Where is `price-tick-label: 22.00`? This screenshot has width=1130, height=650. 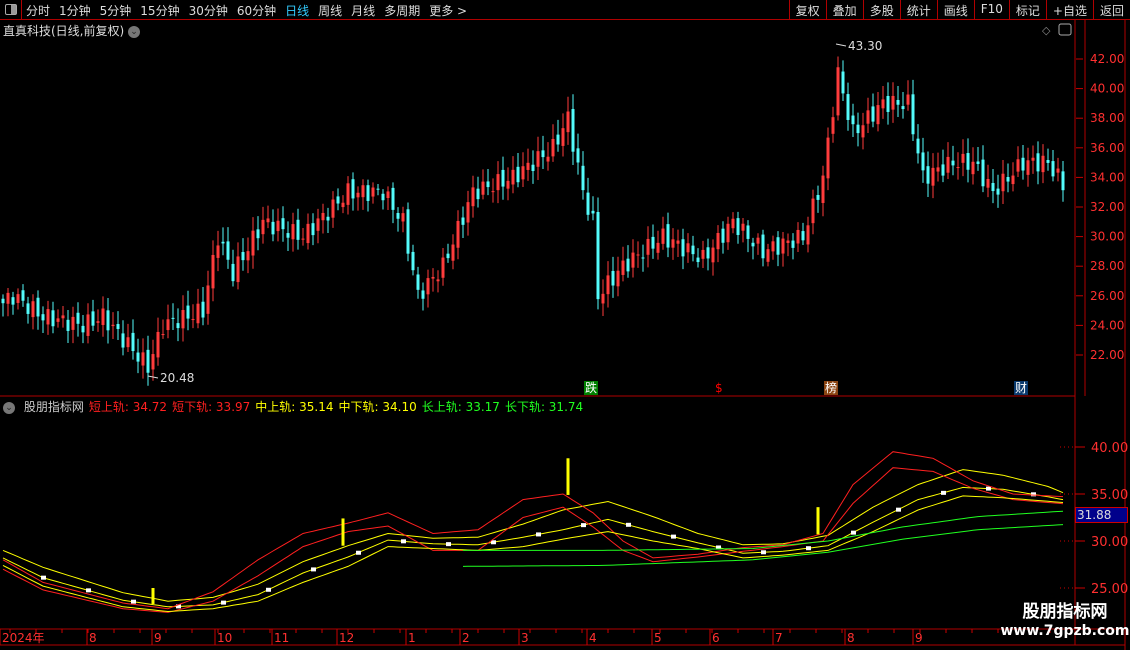
price-tick-label: 22.00 is located at coordinates (1107, 355).